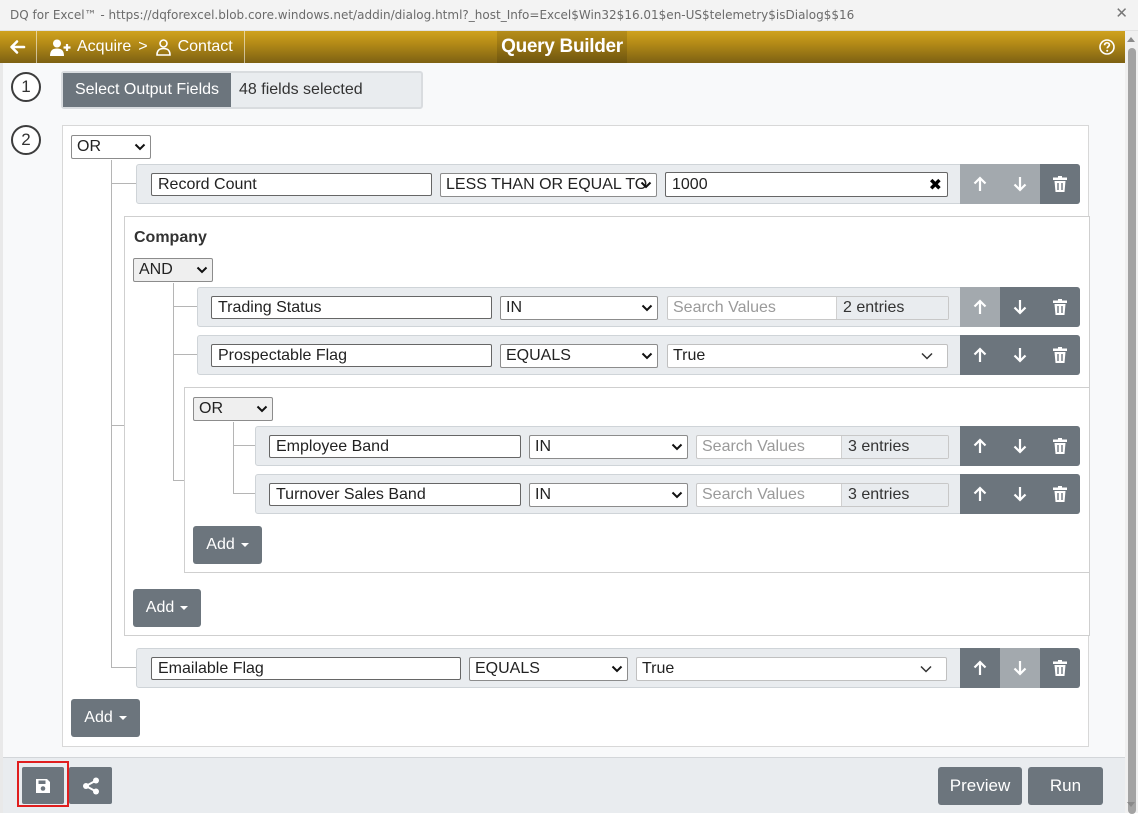  What do you see at coordinates (156, 269) in the screenshot?
I see `company-operator-value: AND` at bounding box center [156, 269].